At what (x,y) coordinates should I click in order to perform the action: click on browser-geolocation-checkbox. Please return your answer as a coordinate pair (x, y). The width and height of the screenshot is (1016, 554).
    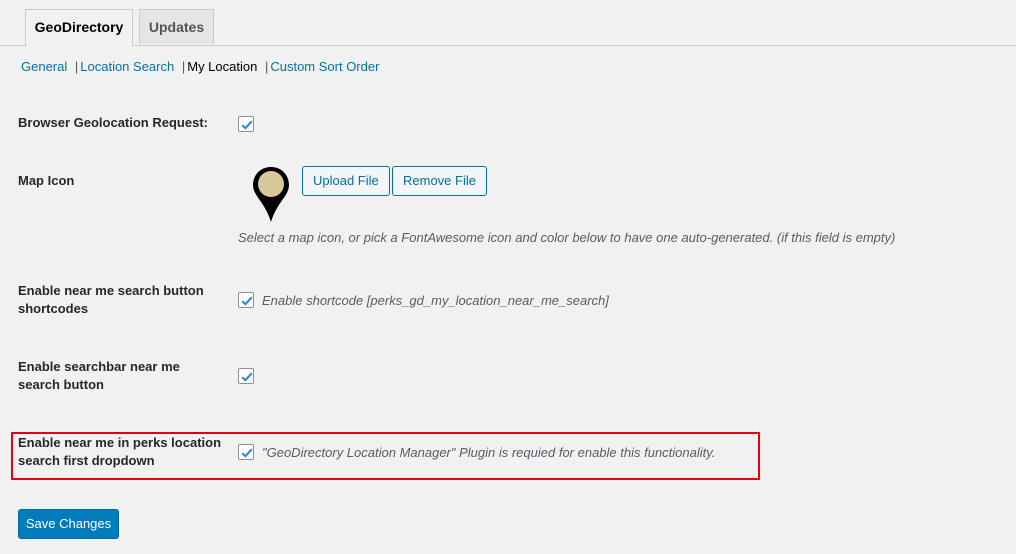
    Looking at the image, I should click on (246, 124).